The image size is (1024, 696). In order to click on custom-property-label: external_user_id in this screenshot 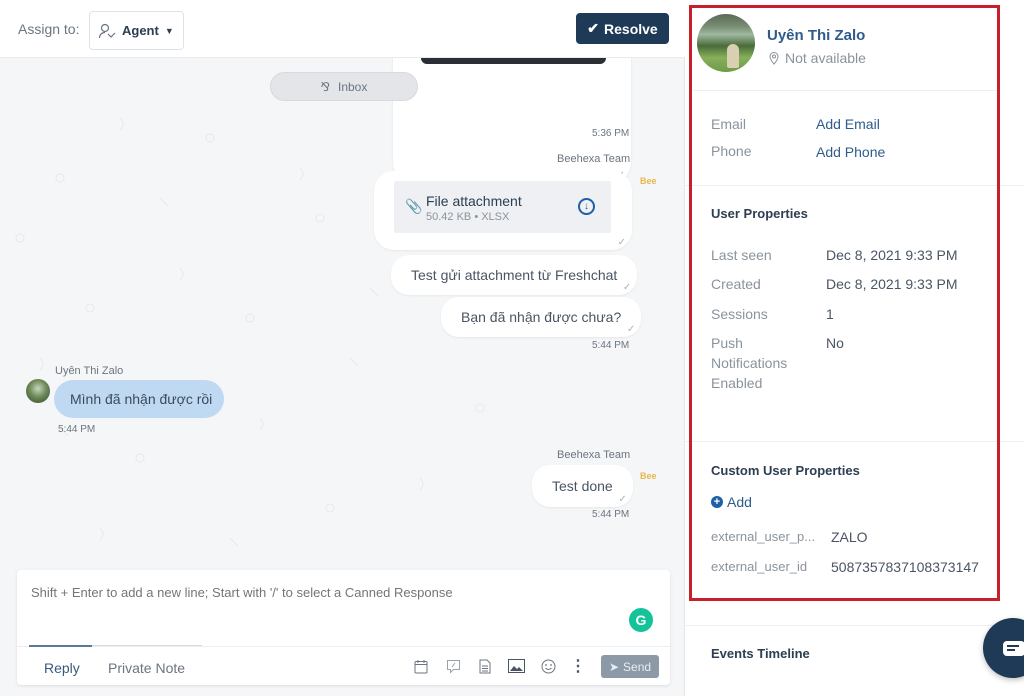, I will do `click(759, 566)`.